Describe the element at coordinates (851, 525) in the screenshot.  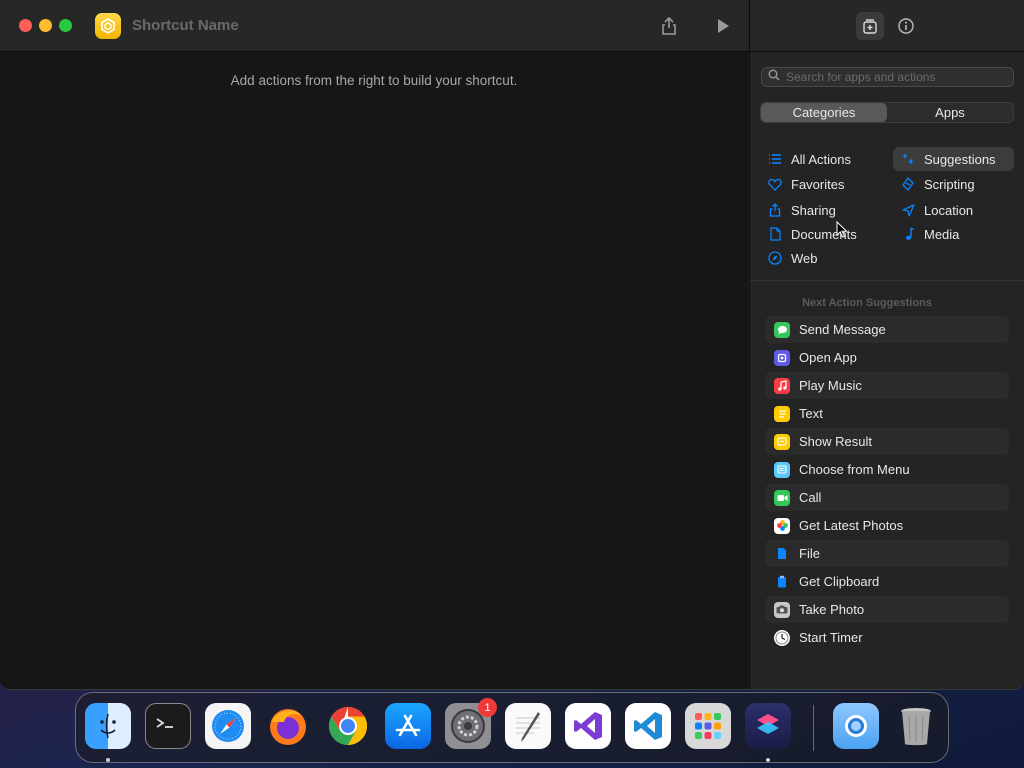
I see `suggestion-label: Get Latest Photos` at that location.